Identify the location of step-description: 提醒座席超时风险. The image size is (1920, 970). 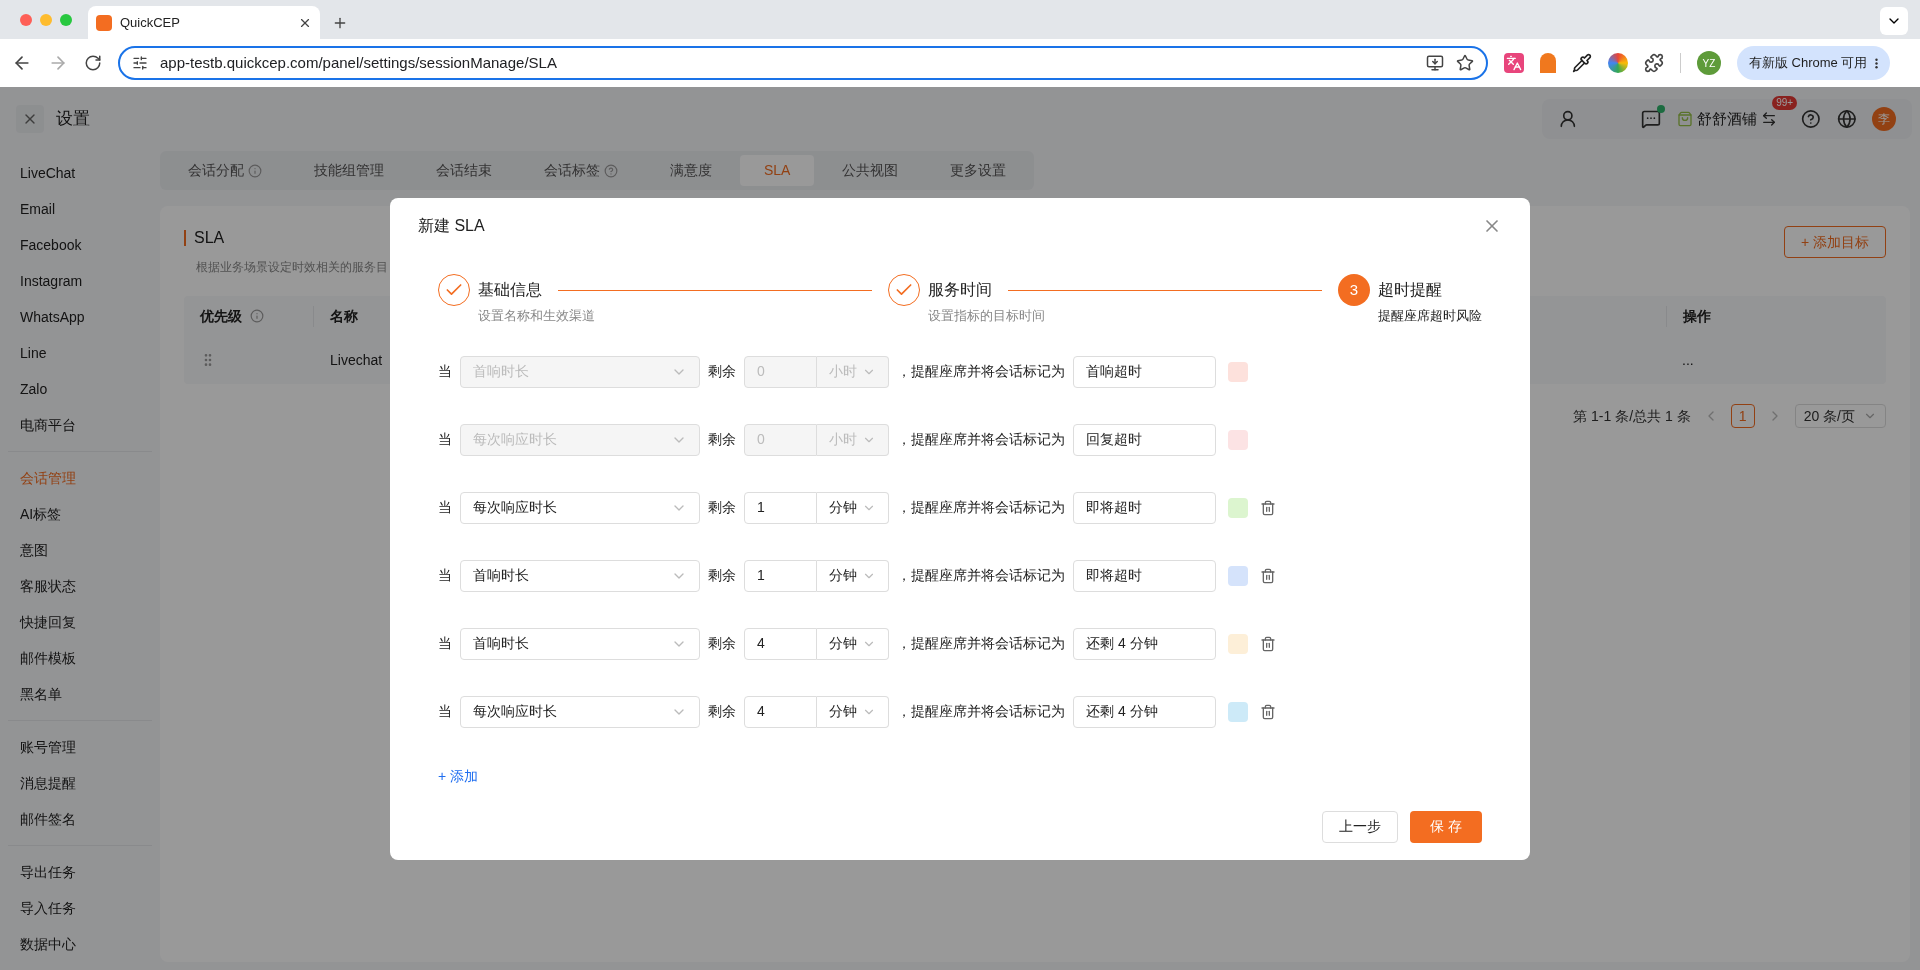
(1430, 316).